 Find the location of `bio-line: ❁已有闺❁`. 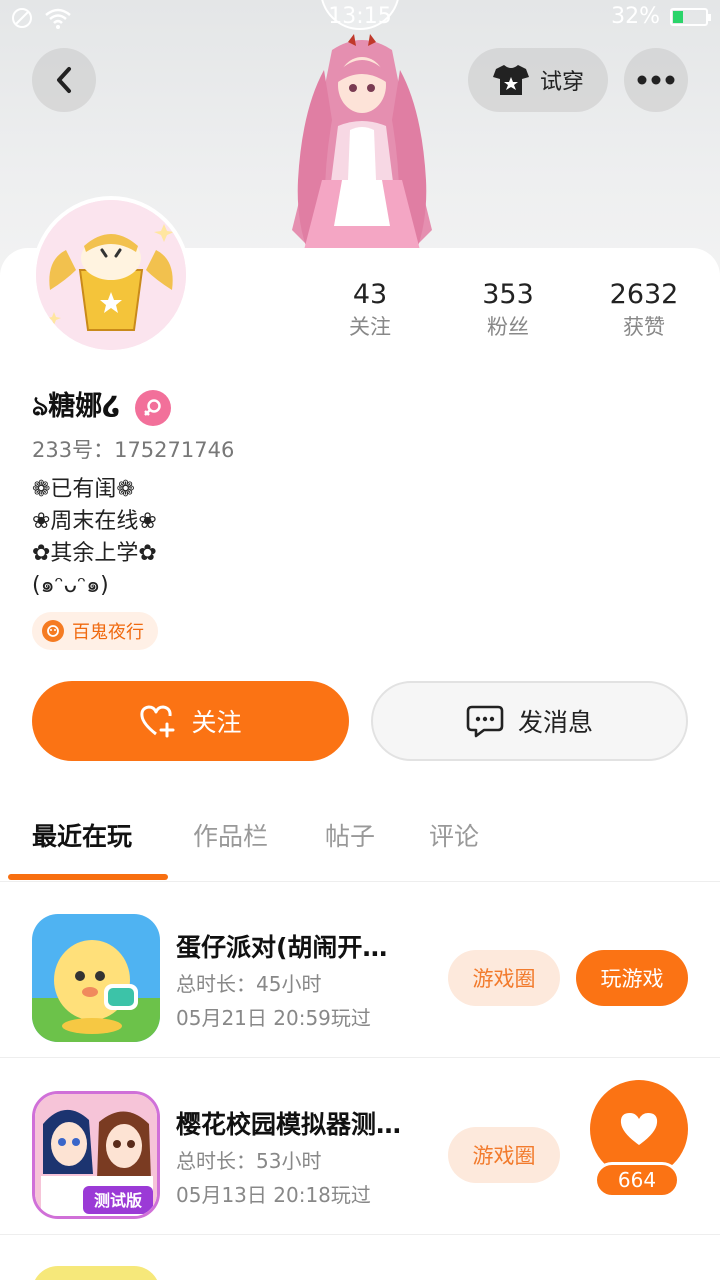

bio-line: ❁已有闺❁ is located at coordinates (83, 489).